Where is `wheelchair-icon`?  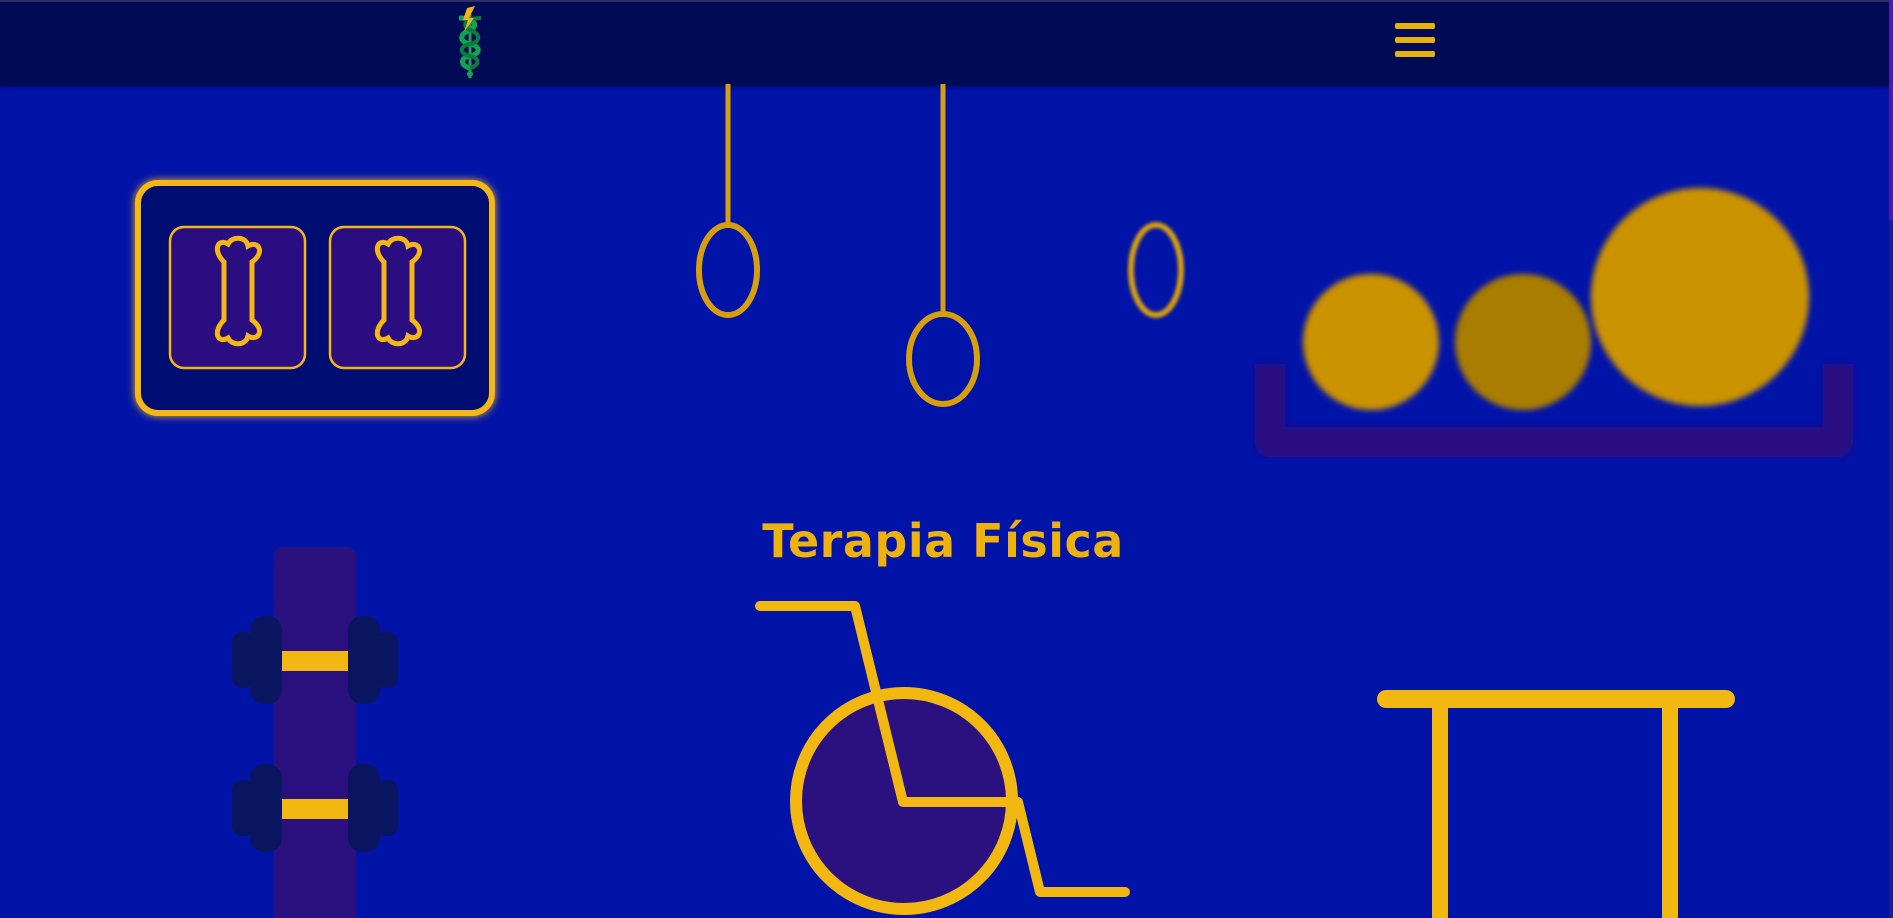 wheelchair-icon is located at coordinates (942, 758).